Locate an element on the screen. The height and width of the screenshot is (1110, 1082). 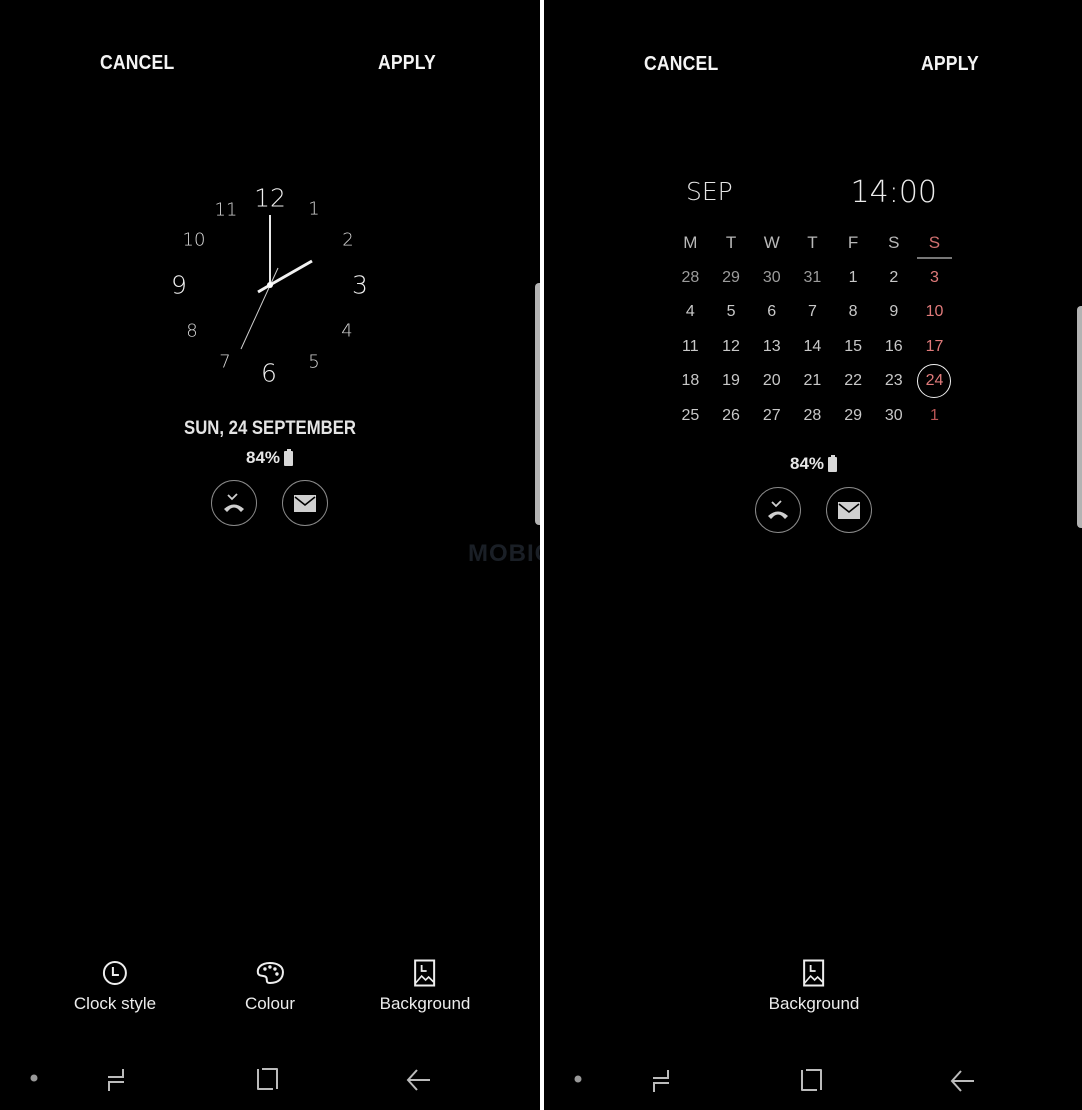
calendar-day: 7 is located at coordinates (812, 312).